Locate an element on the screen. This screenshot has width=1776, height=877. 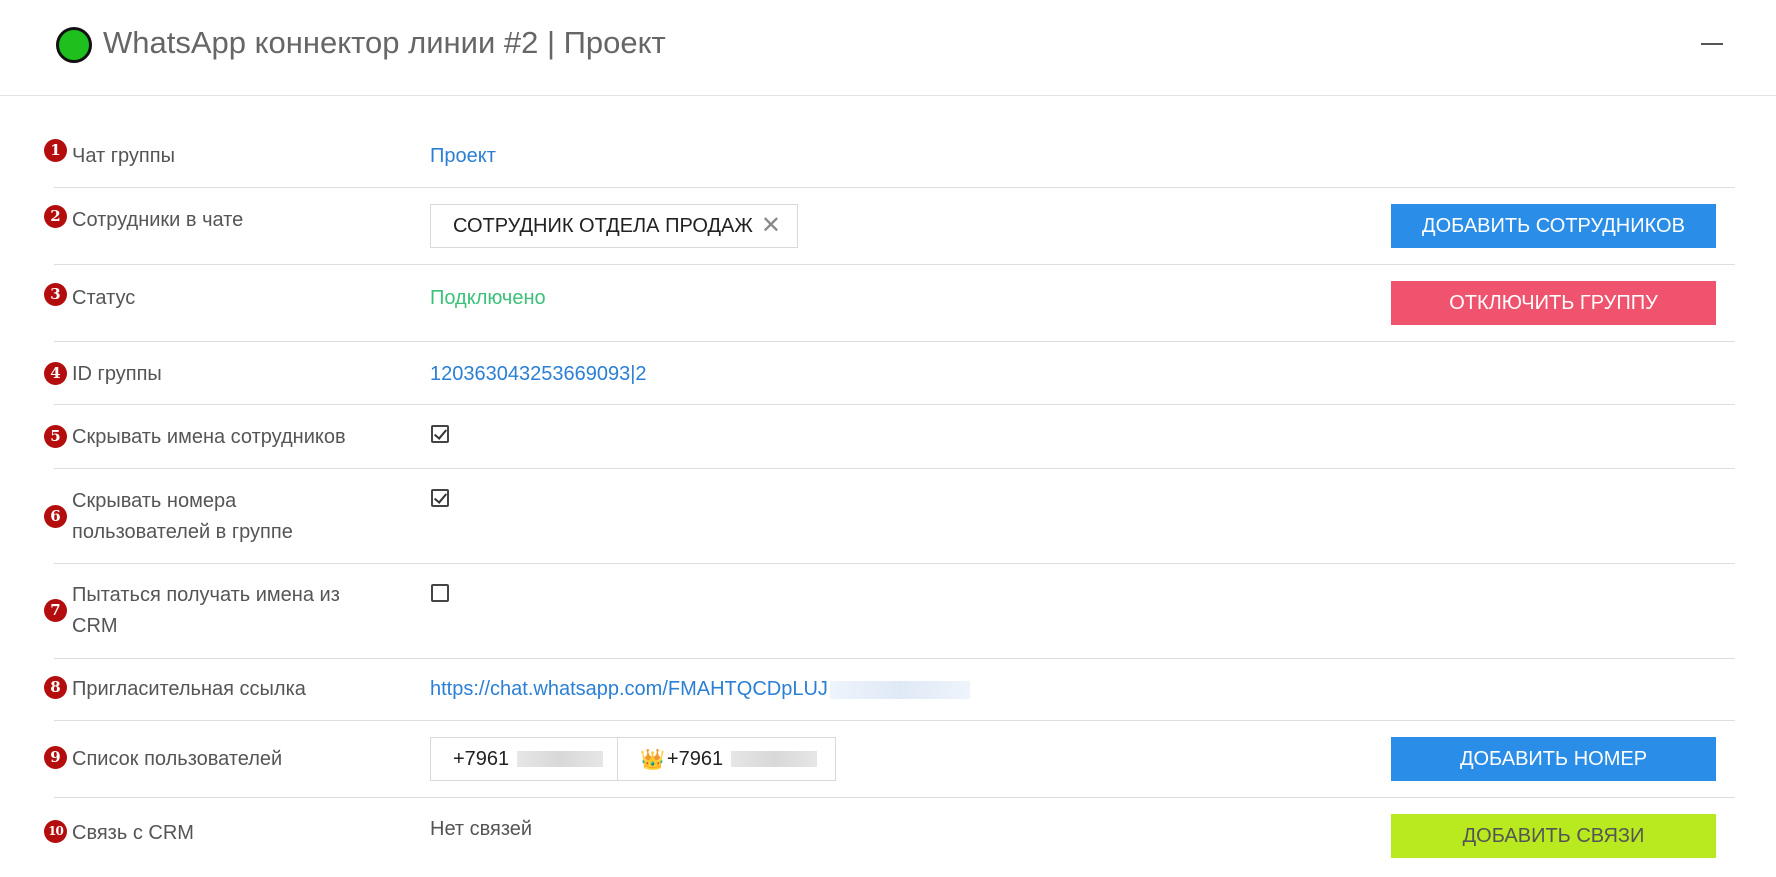
status-value: Подключено is located at coordinates (488, 298).